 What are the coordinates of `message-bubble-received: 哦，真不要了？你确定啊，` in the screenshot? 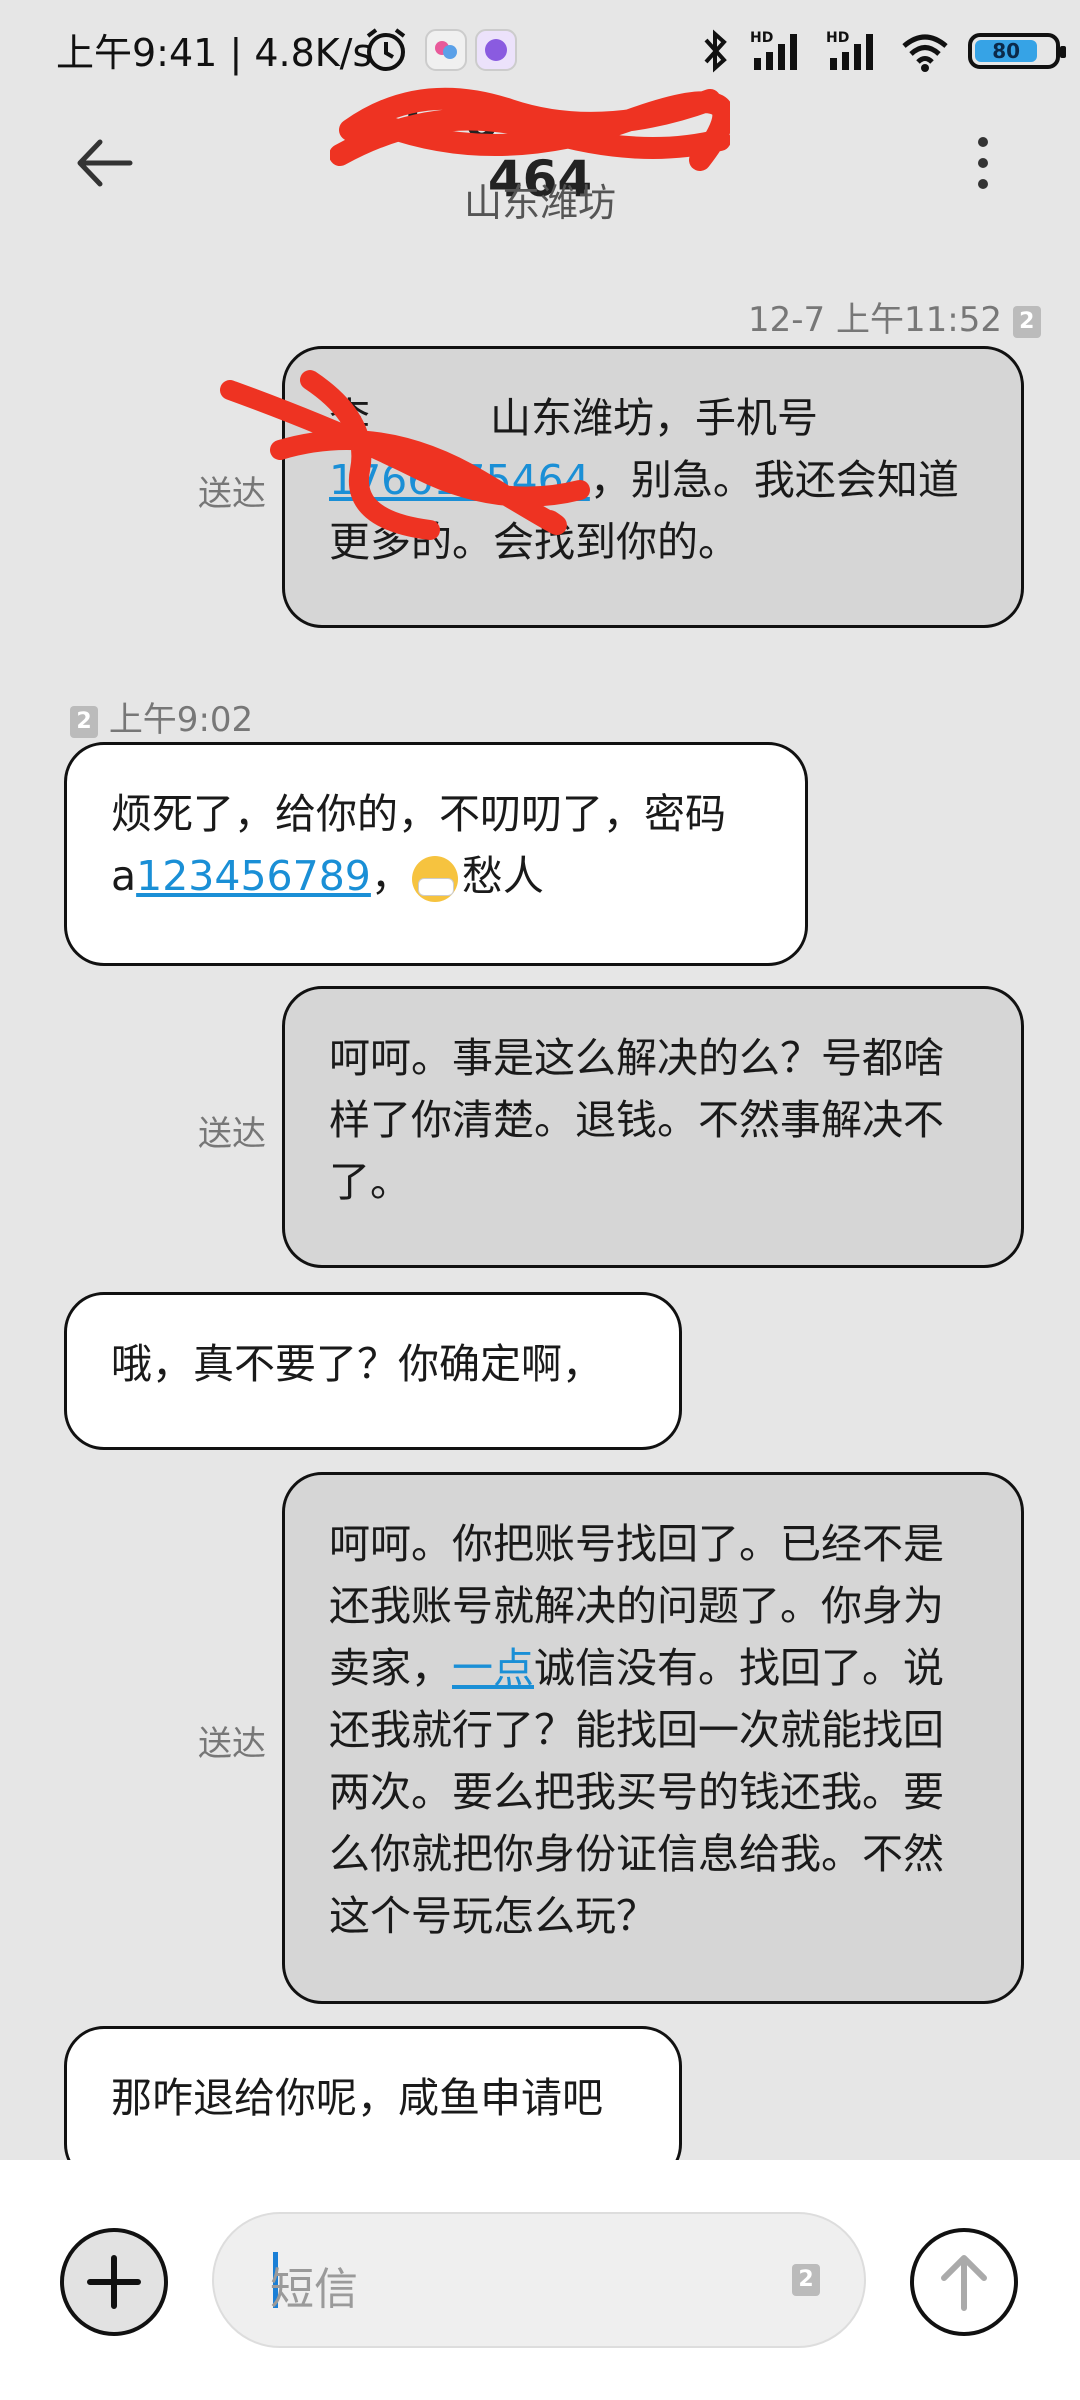 It's located at (373, 1371).